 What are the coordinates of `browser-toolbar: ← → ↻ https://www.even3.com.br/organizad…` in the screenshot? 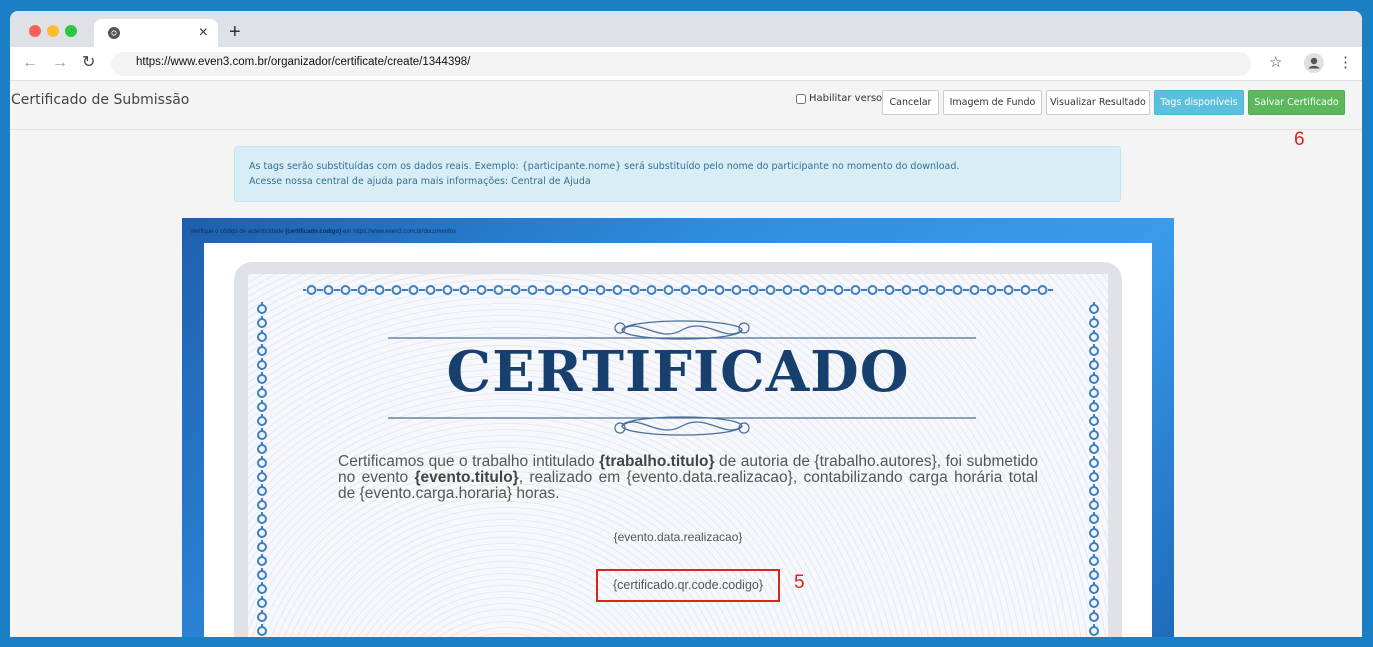 It's located at (686, 64).